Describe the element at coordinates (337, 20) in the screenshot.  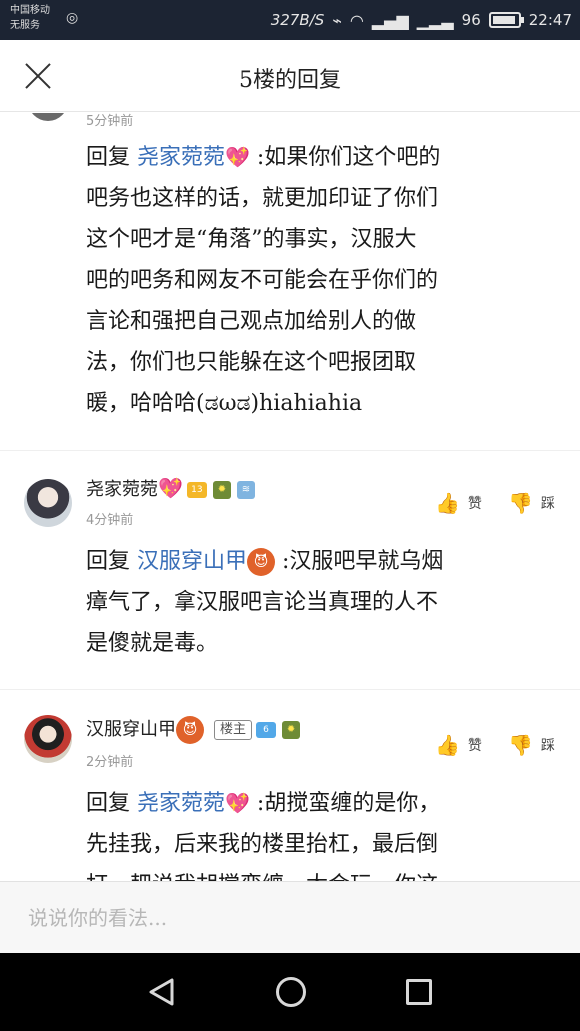
I see `vibrate-icon: ⌁` at that location.